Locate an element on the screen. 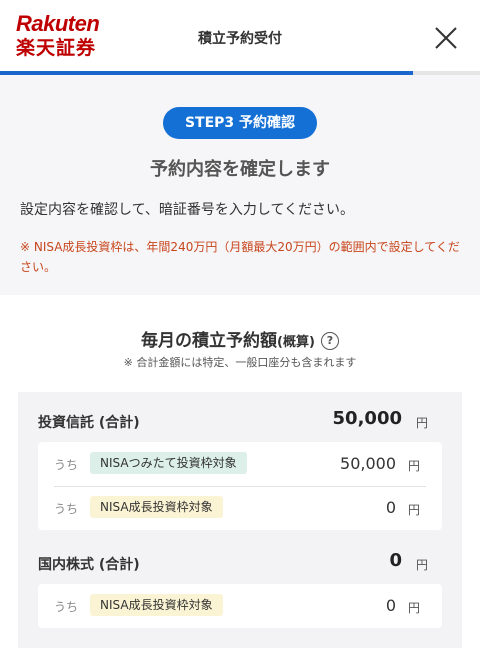  list-item: うち NISAつみたて投資枠対象 50,000 円 is located at coordinates (240, 464).